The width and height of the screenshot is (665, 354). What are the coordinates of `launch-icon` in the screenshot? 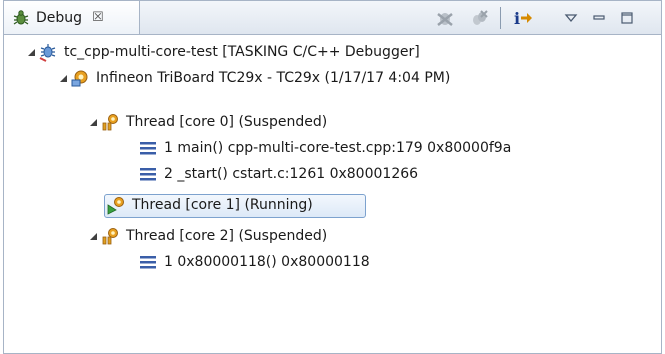 It's located at (48, 52).